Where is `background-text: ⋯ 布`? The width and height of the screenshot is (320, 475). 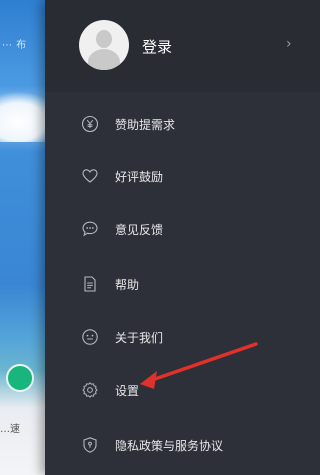
background-text: ⋯ 布 is located at coordinates (14, 45).